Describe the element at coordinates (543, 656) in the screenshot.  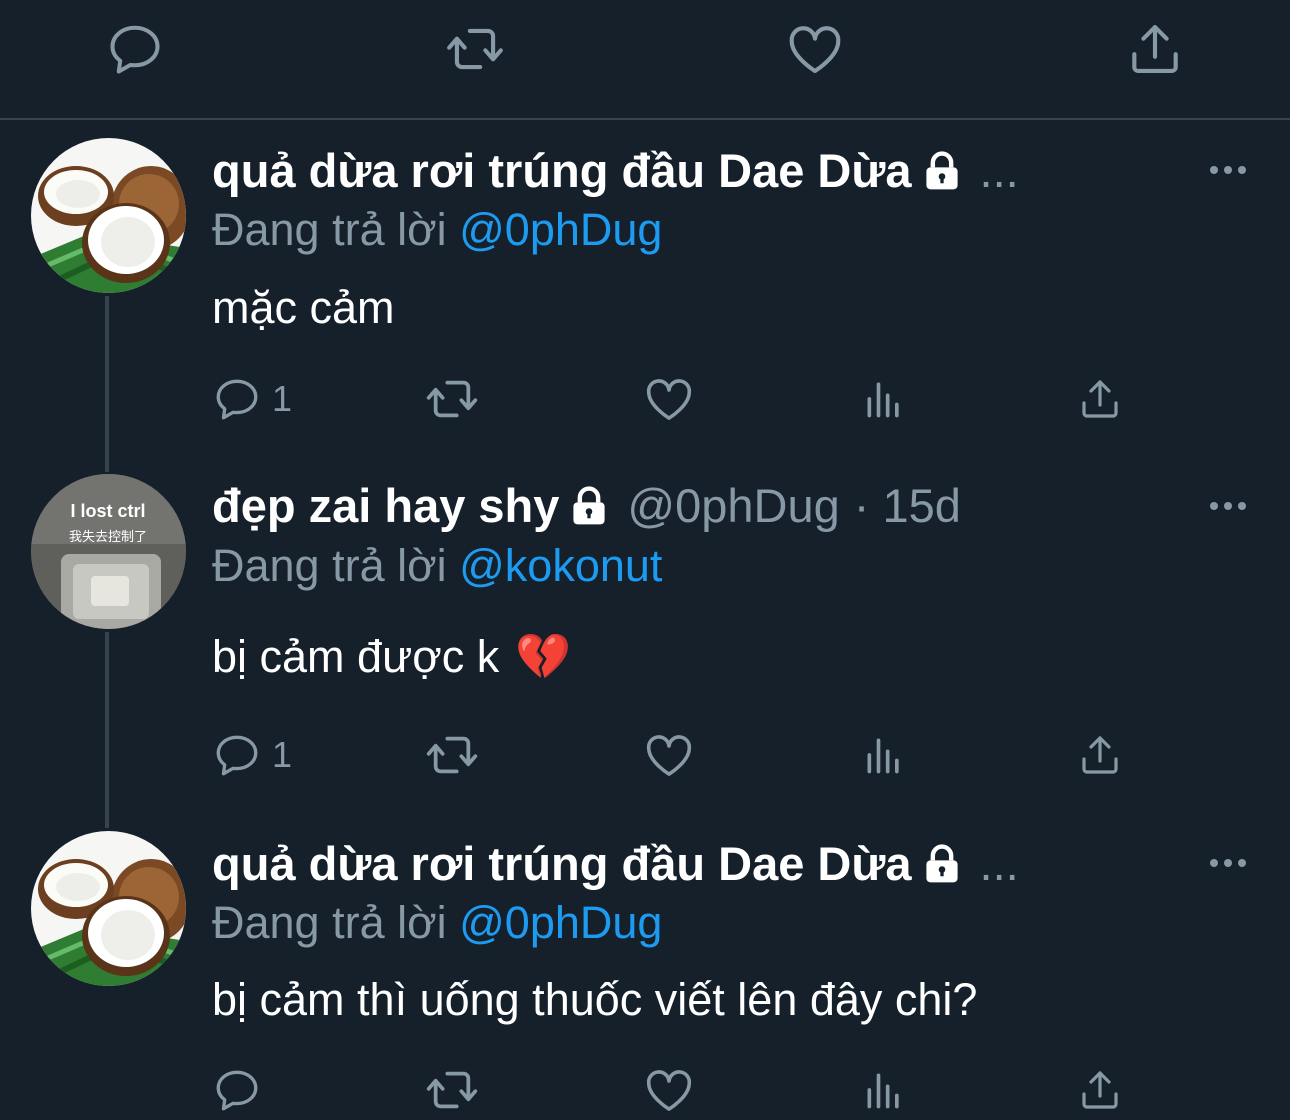
I see `broken-heart-emoji: 💔` at that location.